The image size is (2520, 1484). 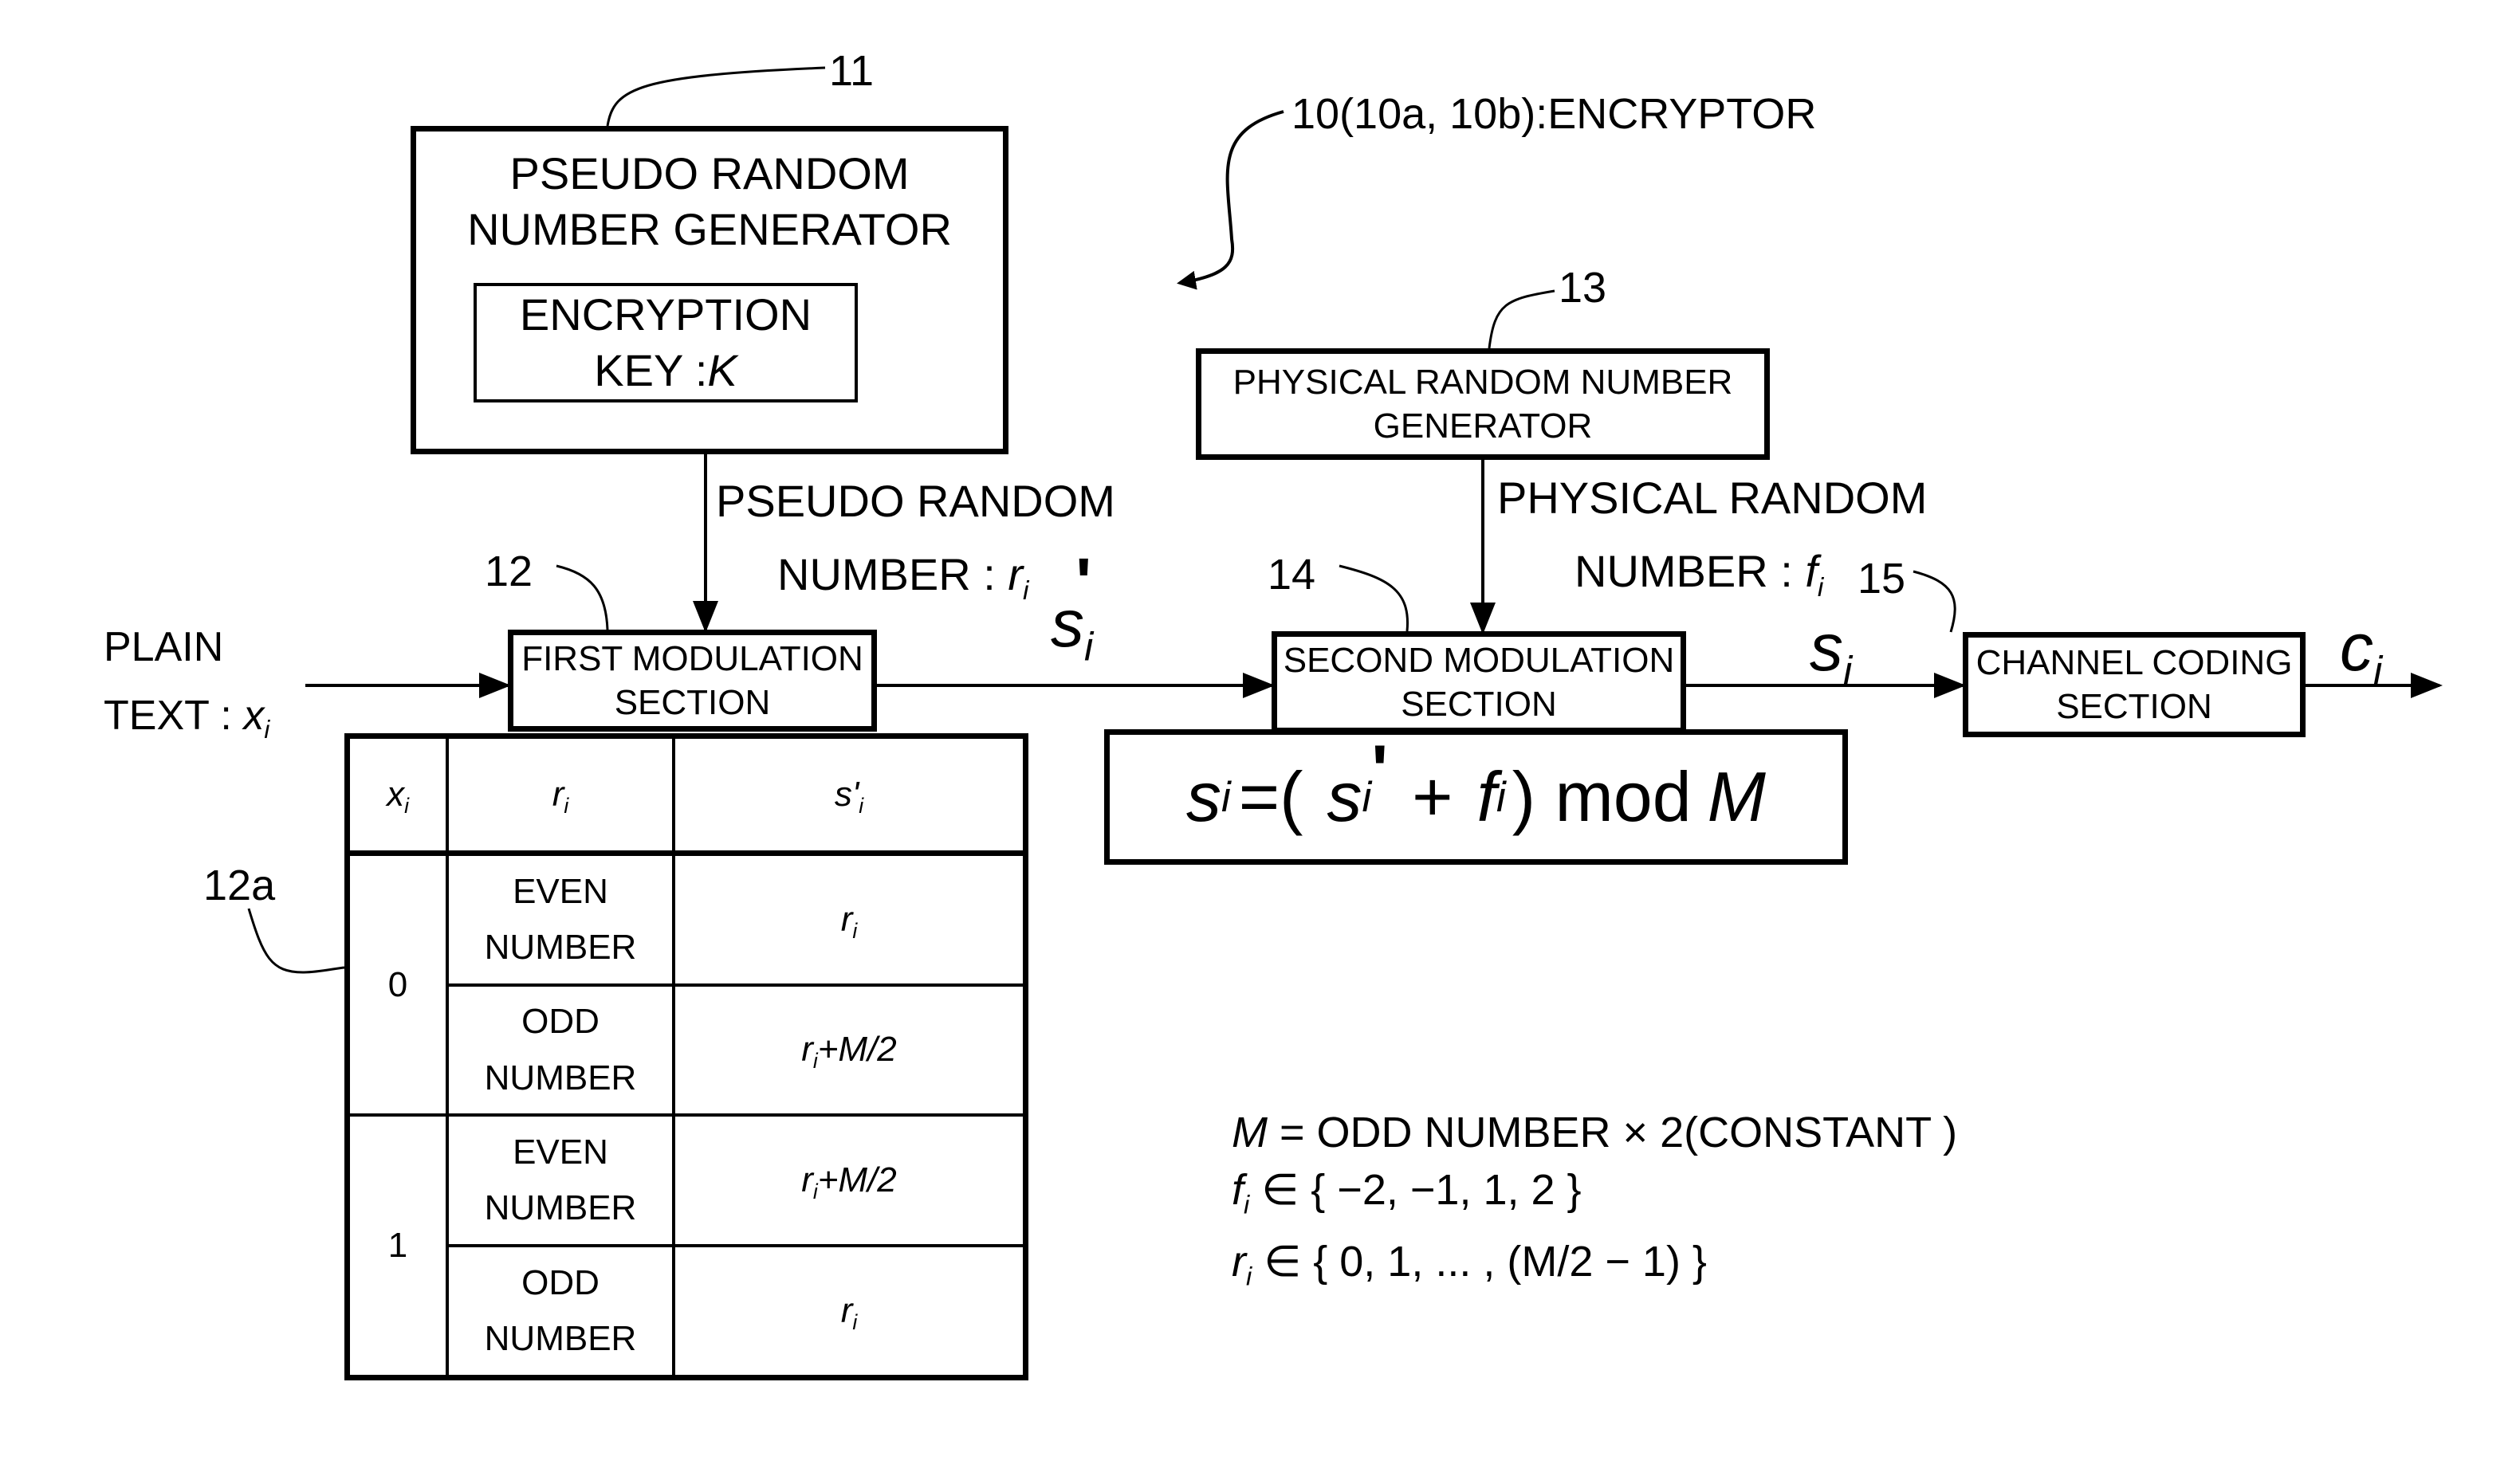 I want to click on formula-lhs: s, so click(x=1204, y=796).